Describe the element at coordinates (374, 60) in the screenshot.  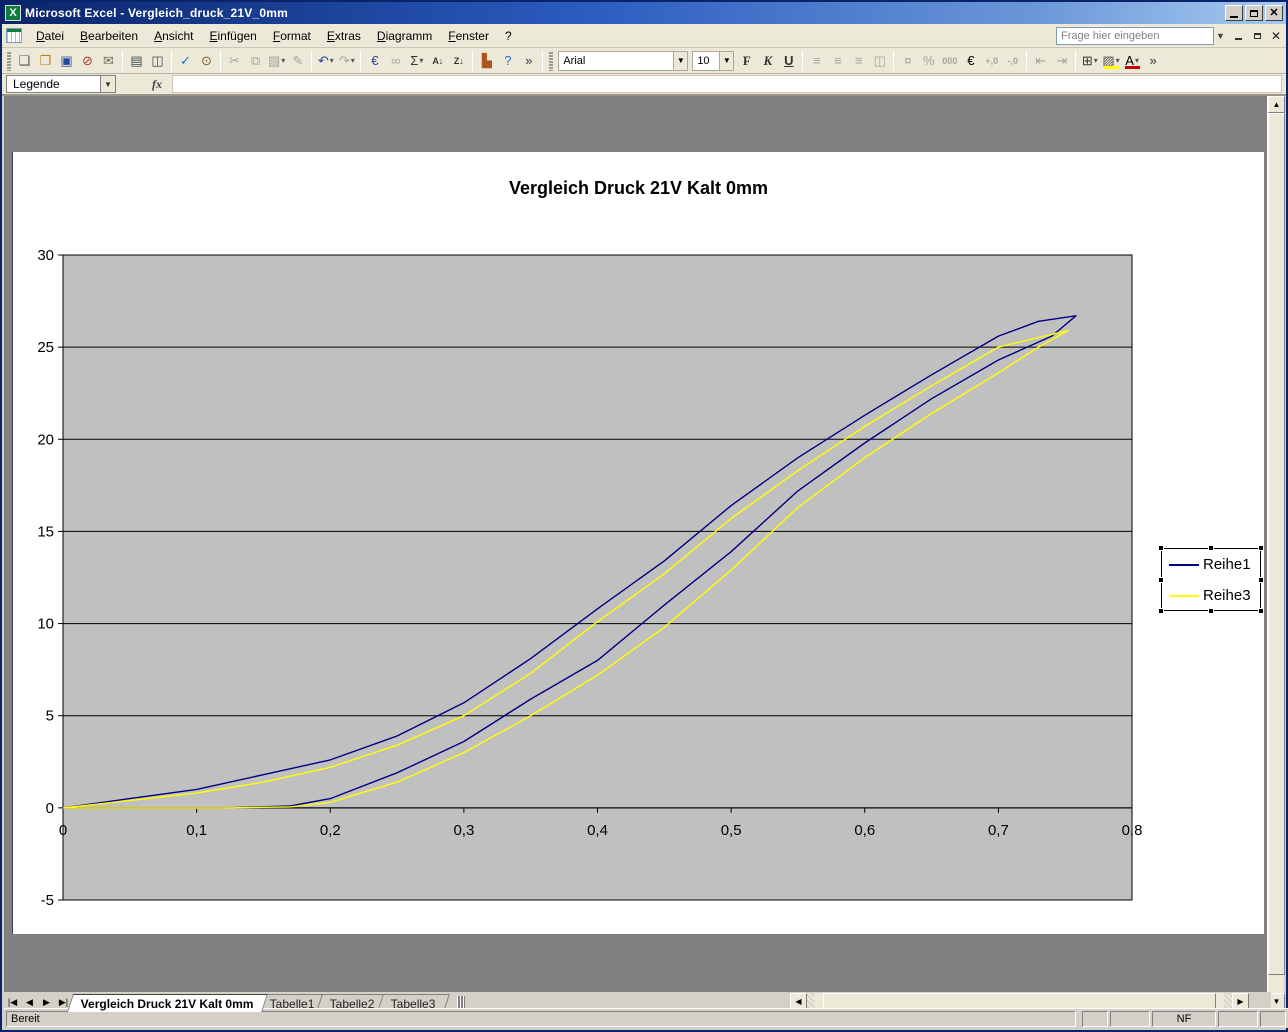
I see `euro-convert-button: €` at that location.